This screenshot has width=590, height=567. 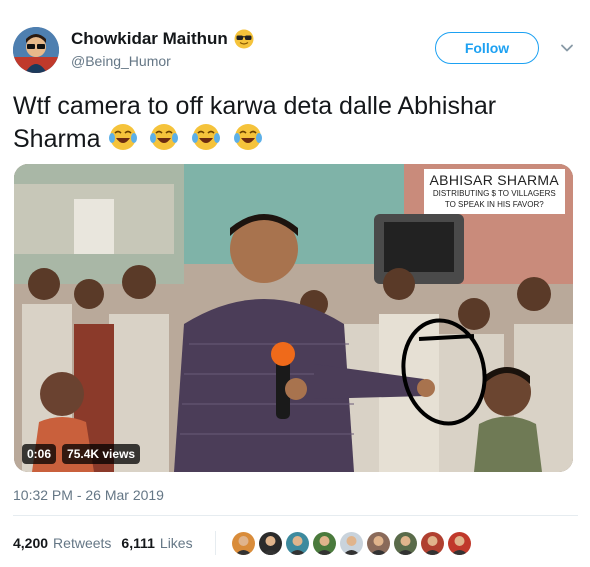 What do you see at coordinates (101, 454) in the screenshot?
I see `video-views-badge: 75.4K views` at bounding box center [101, 454].